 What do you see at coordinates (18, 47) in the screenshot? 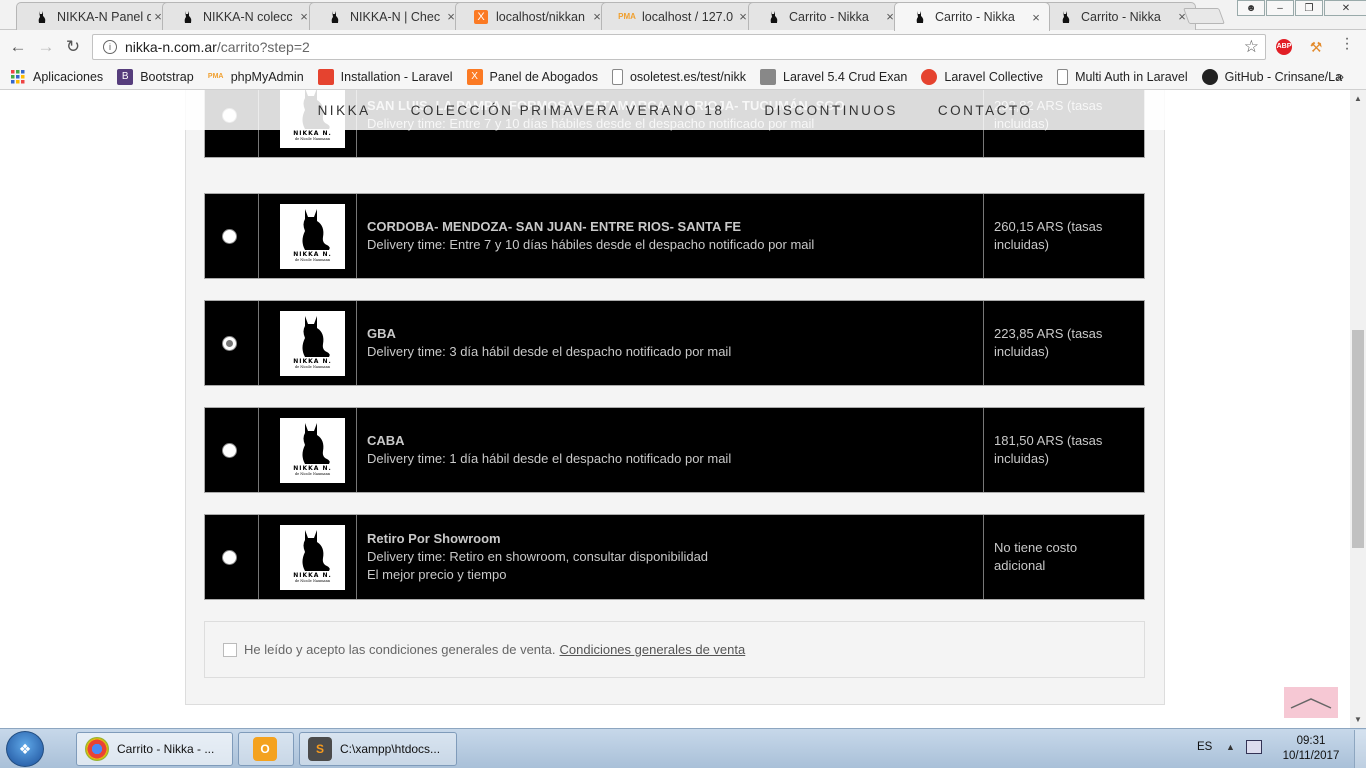
I see `back-arrow-icon: ←` at bounding box center [18, 47].